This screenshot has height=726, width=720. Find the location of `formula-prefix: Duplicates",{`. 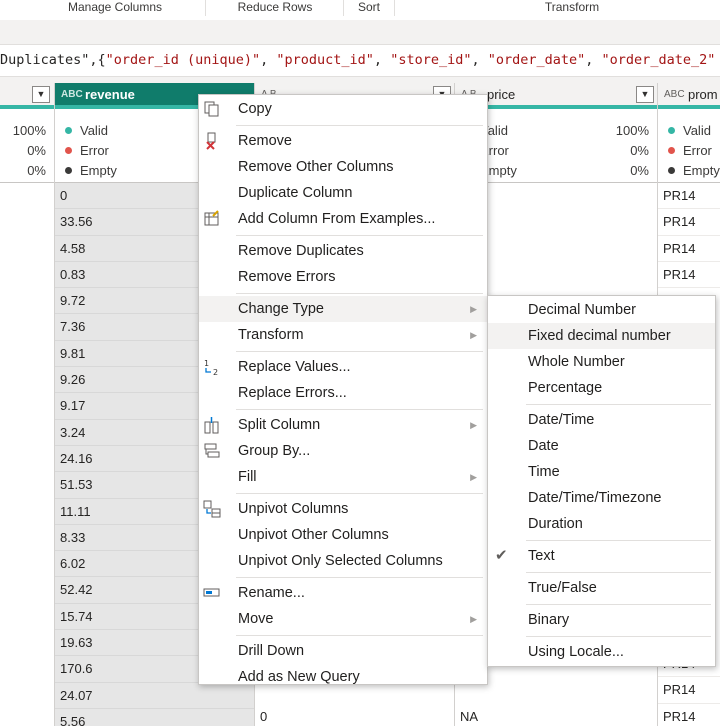

formula-prefix: Duplicates",{ is located at coordinates (53, 60).